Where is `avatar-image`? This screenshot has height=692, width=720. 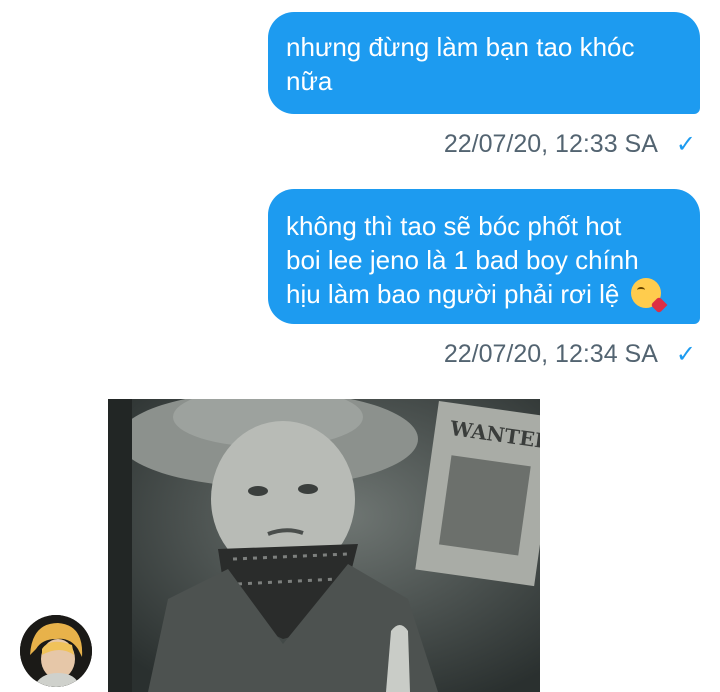
avatar-image is located at coordinates (56, 651).